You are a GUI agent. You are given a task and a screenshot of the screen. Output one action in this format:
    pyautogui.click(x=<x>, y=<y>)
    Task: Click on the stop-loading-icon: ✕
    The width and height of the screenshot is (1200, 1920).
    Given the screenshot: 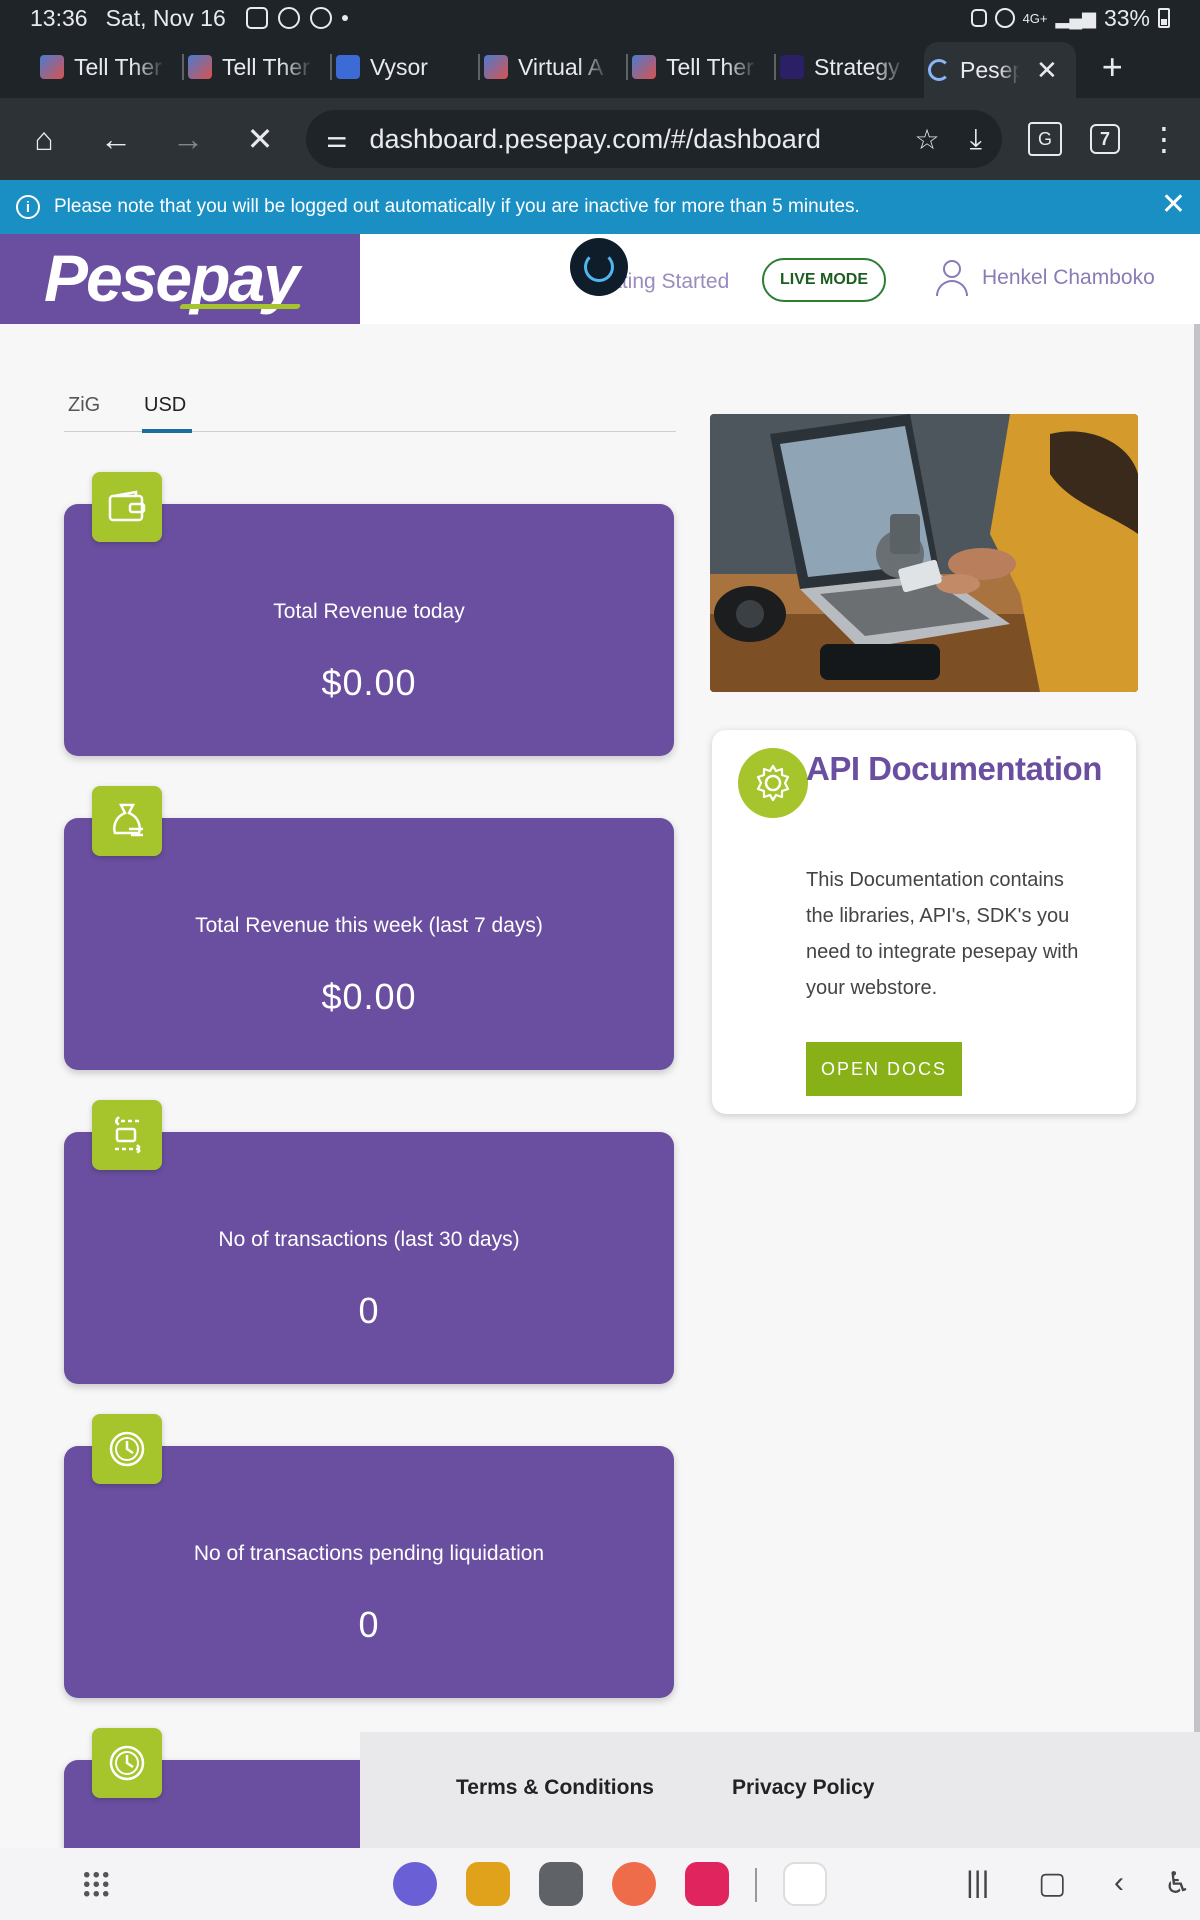 What is the action you would take?
    pyautogui.click(x=260, y=139)
    